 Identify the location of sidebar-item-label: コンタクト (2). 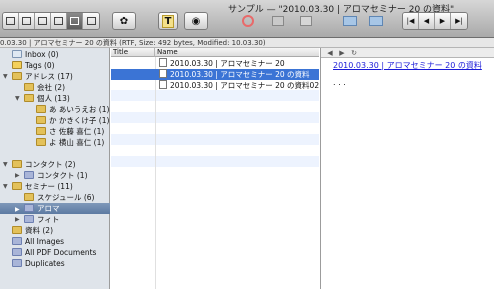
(50, 164).